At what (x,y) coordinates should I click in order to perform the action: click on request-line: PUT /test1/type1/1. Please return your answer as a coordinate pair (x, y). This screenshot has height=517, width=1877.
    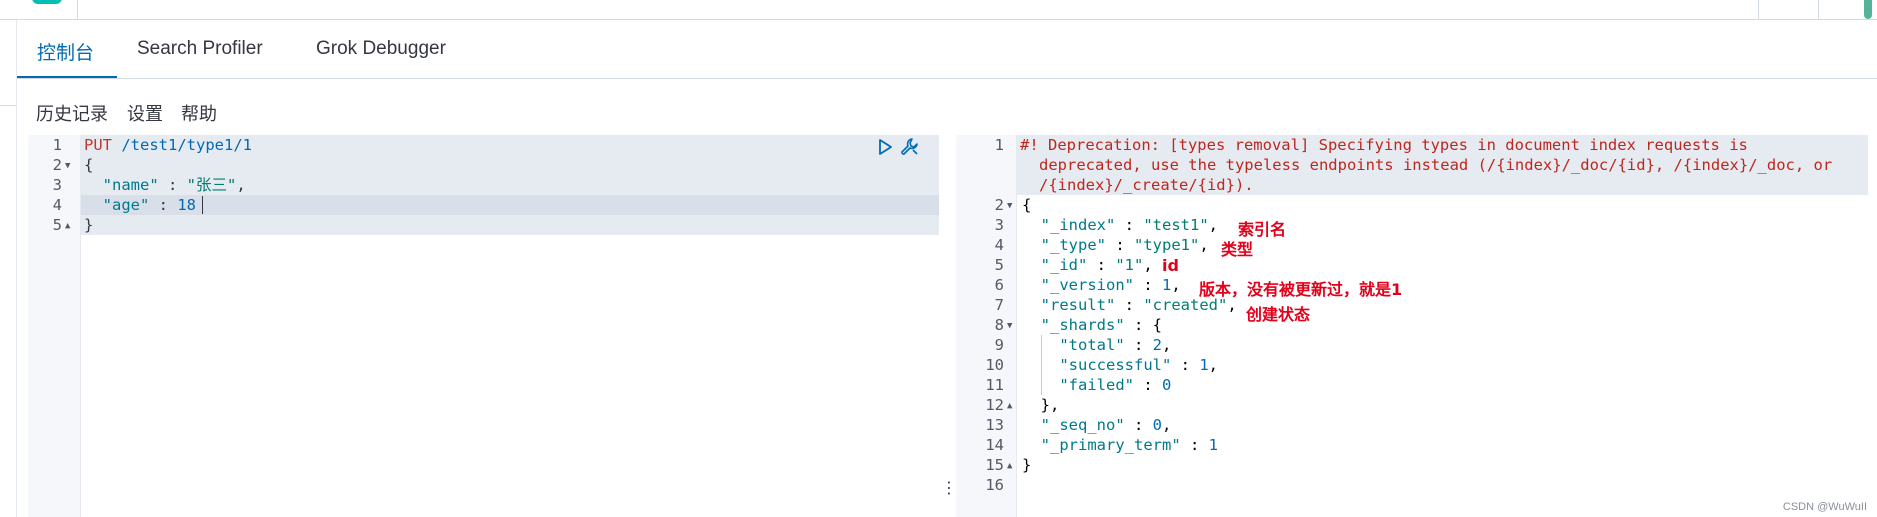
    Looking at the image, I should click on (511, 145).